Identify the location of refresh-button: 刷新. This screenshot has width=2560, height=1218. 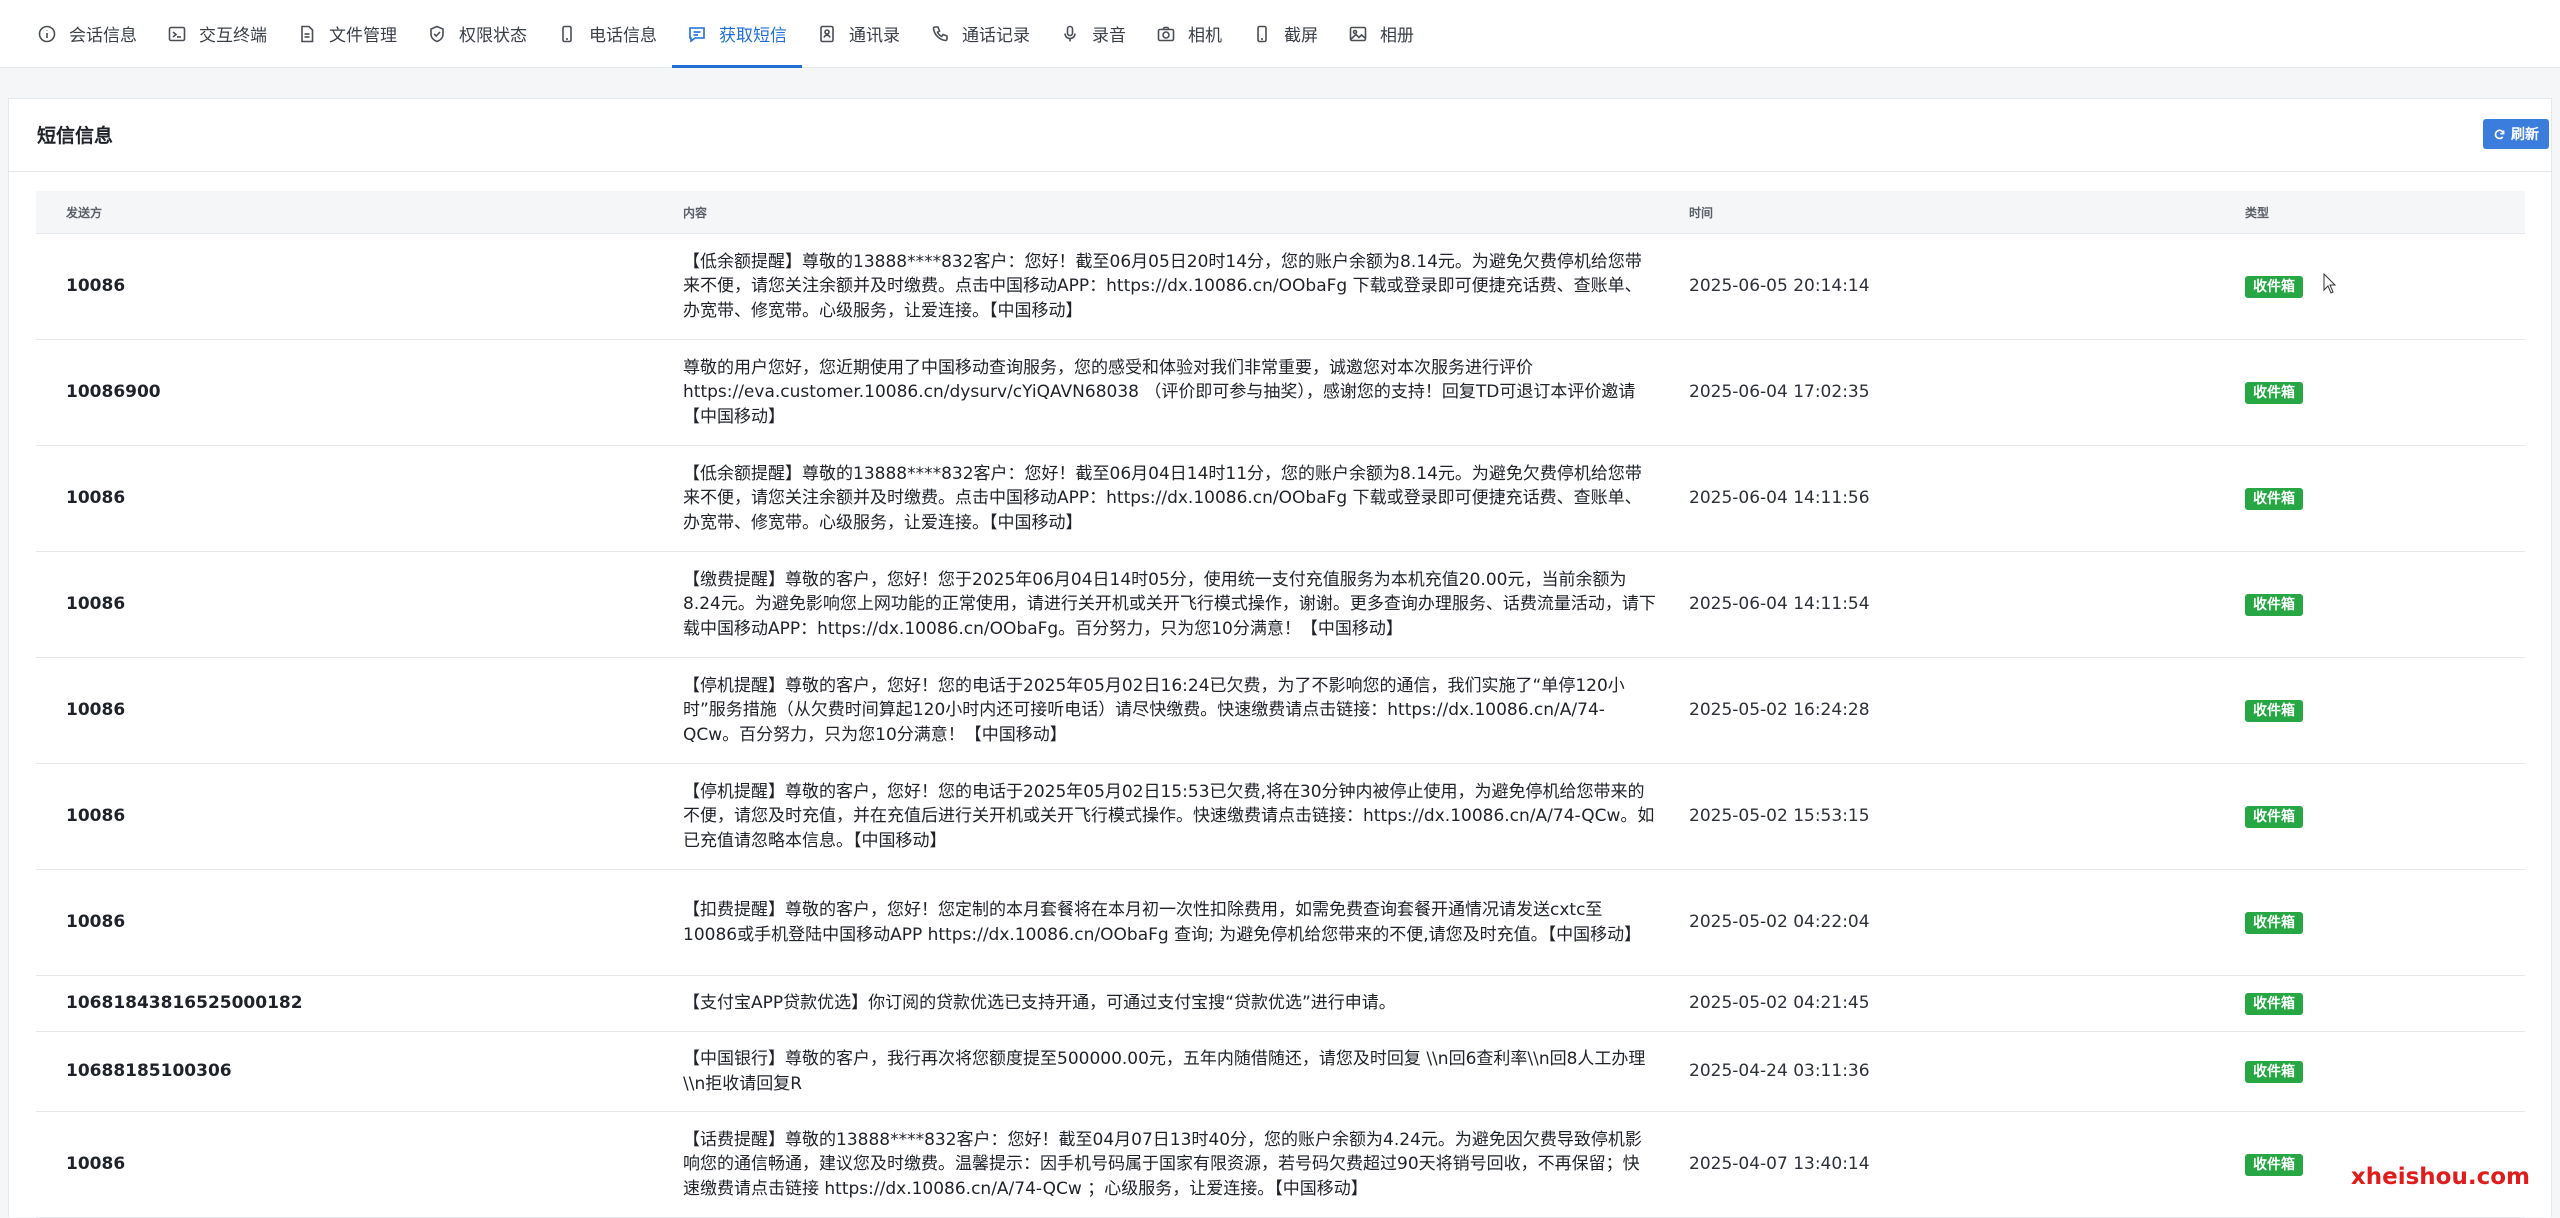
(2516, 134).